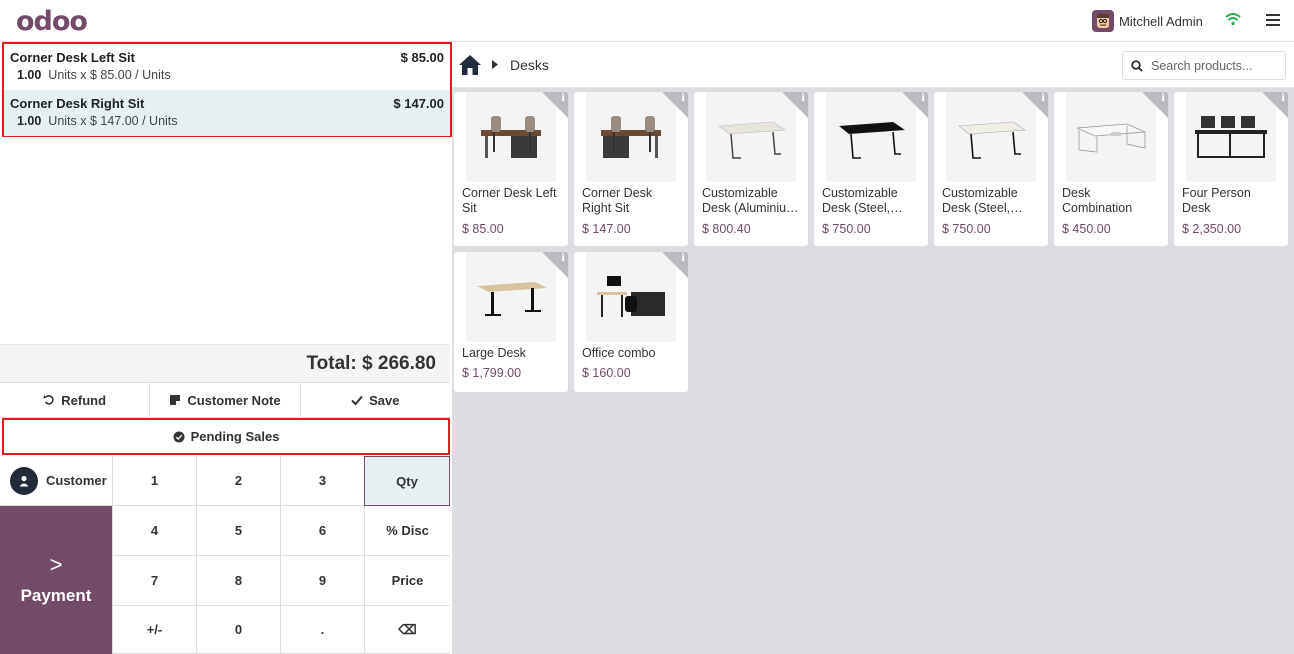  Describe the element at coordinates (77, 103) in the screenshot. I see `order-line-name: Corner Desk Right Sit` at that location.